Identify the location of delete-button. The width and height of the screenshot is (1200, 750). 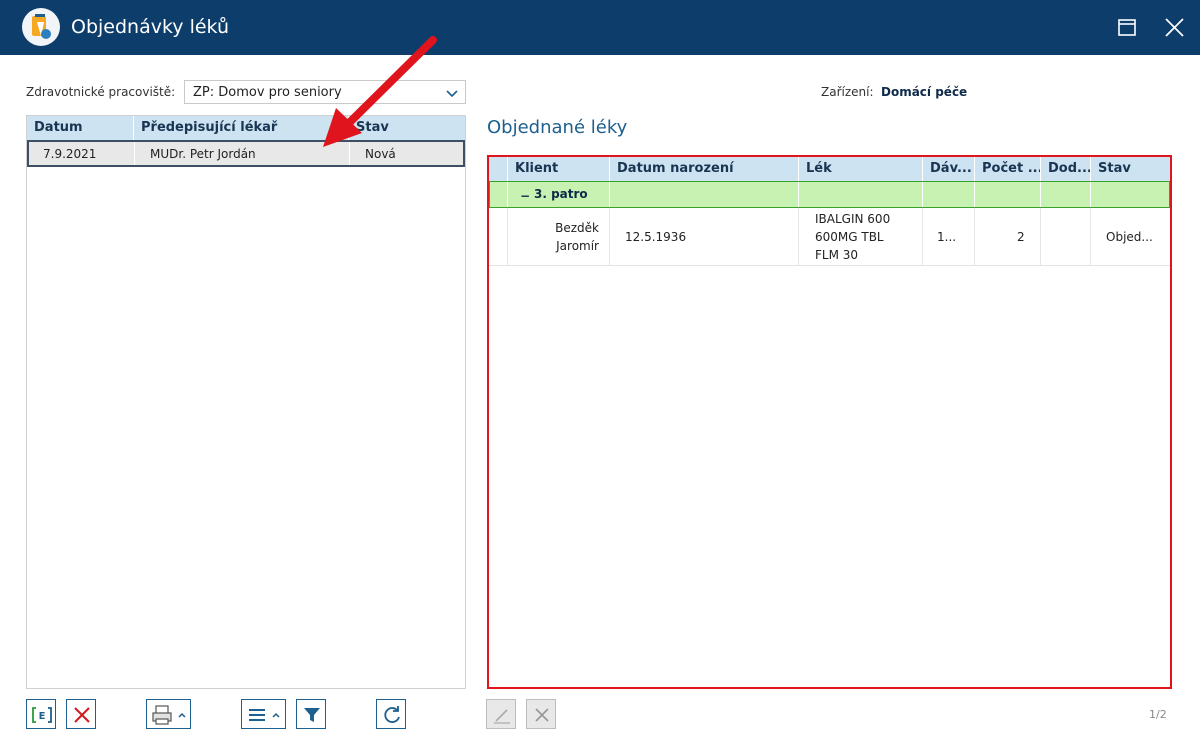
(81, 714).